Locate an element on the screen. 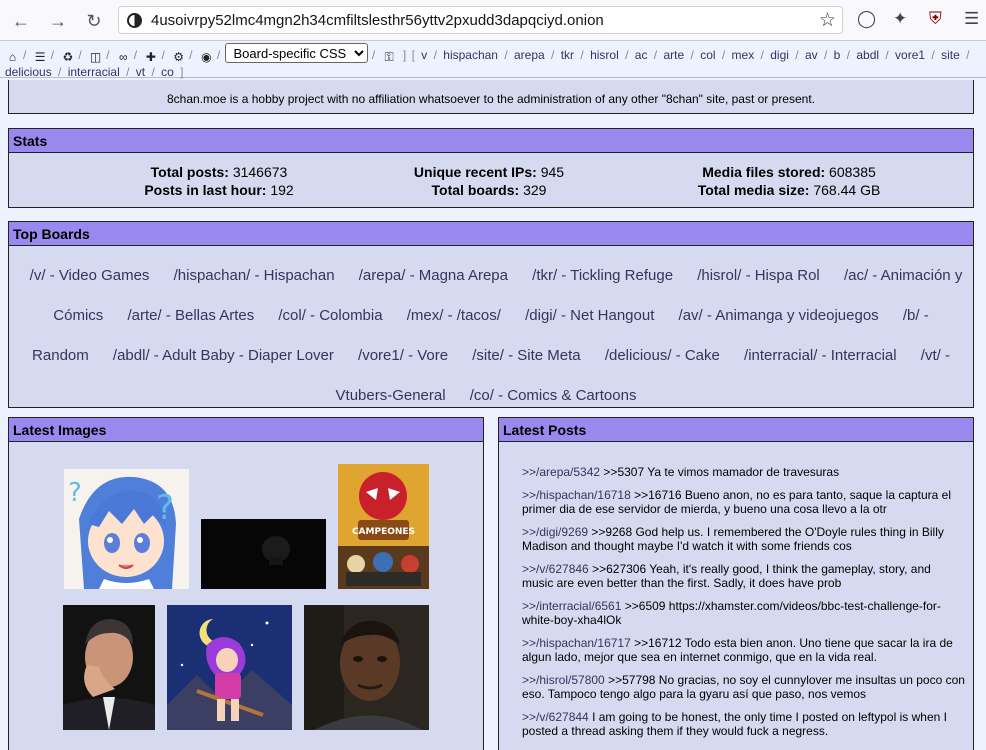  overboard-icon: ♻ is located at coordinates (67, 56).